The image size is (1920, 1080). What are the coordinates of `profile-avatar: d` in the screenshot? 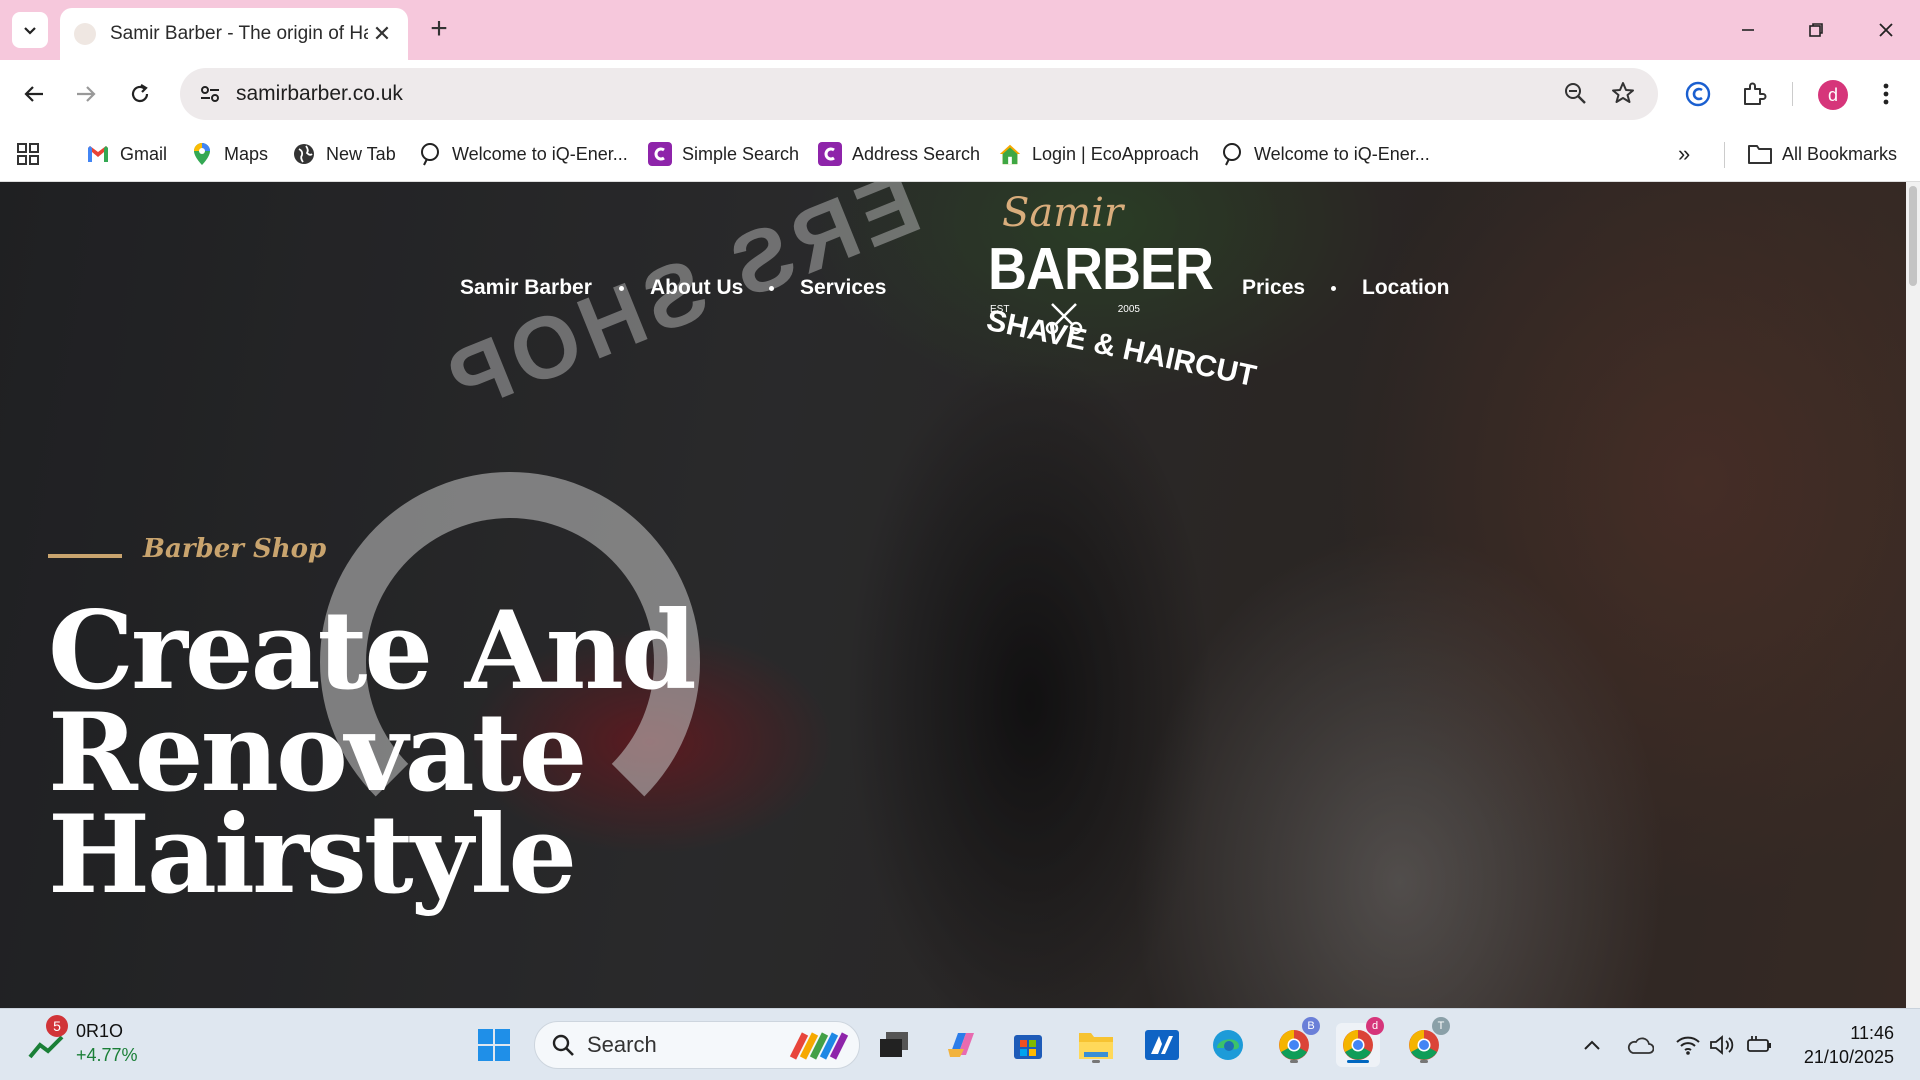 It's located at (1833, 95).